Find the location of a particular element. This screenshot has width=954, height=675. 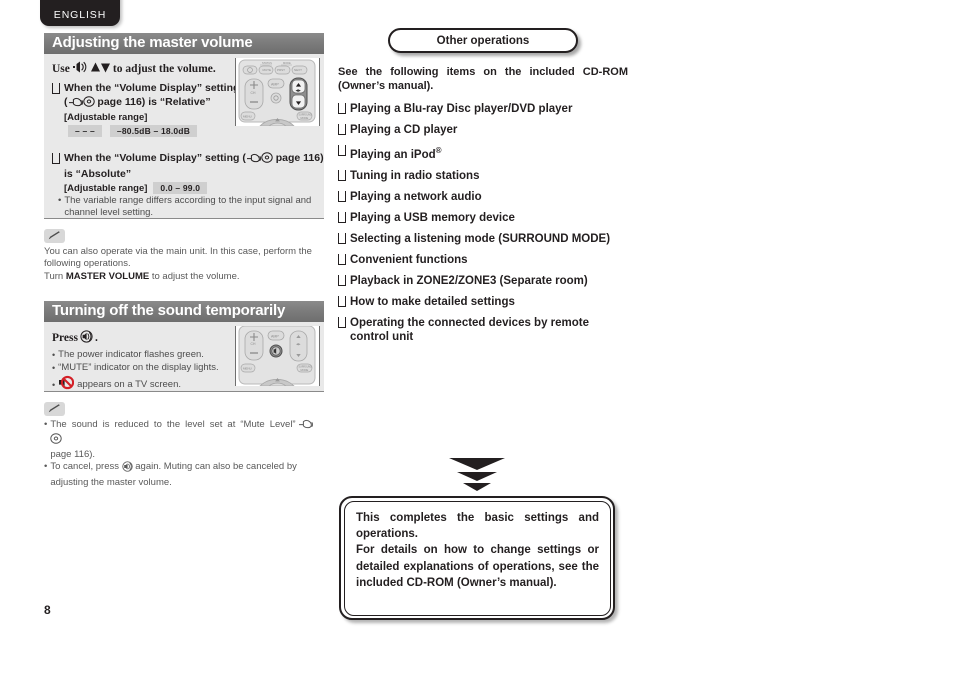

volume-icon is located at coordinates (80, 68).